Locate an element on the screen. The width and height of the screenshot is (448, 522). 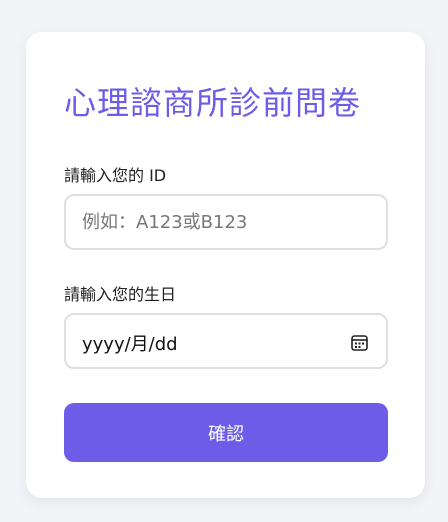
birthday-label: 請輸入您的生日 is located at coordinates (120, 294).